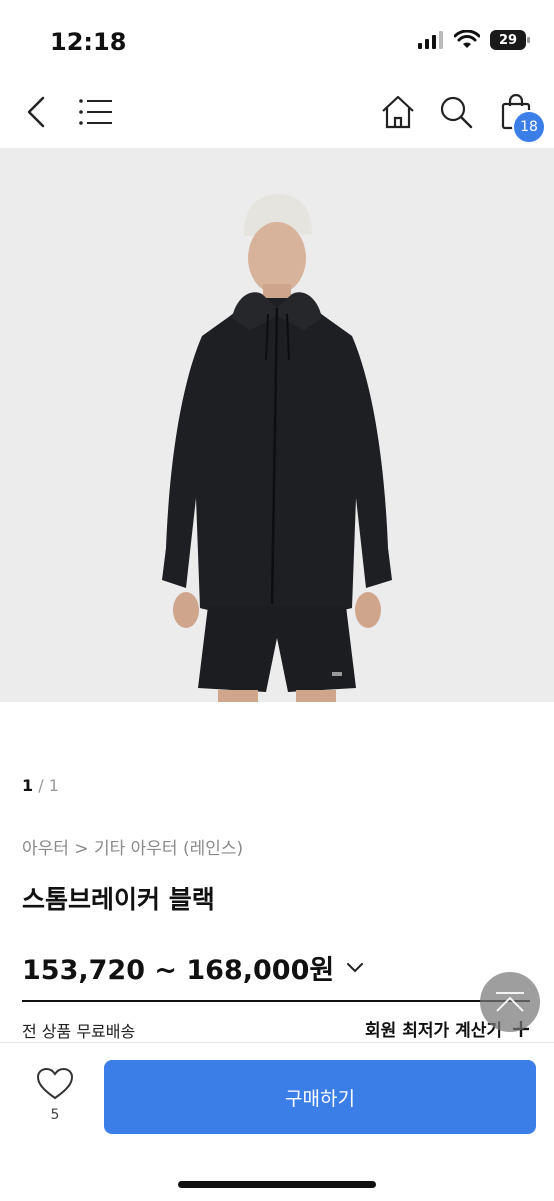  Describe the element at coordinates (467, 39) in the screenshot. I see `wifi-icon` at that location.